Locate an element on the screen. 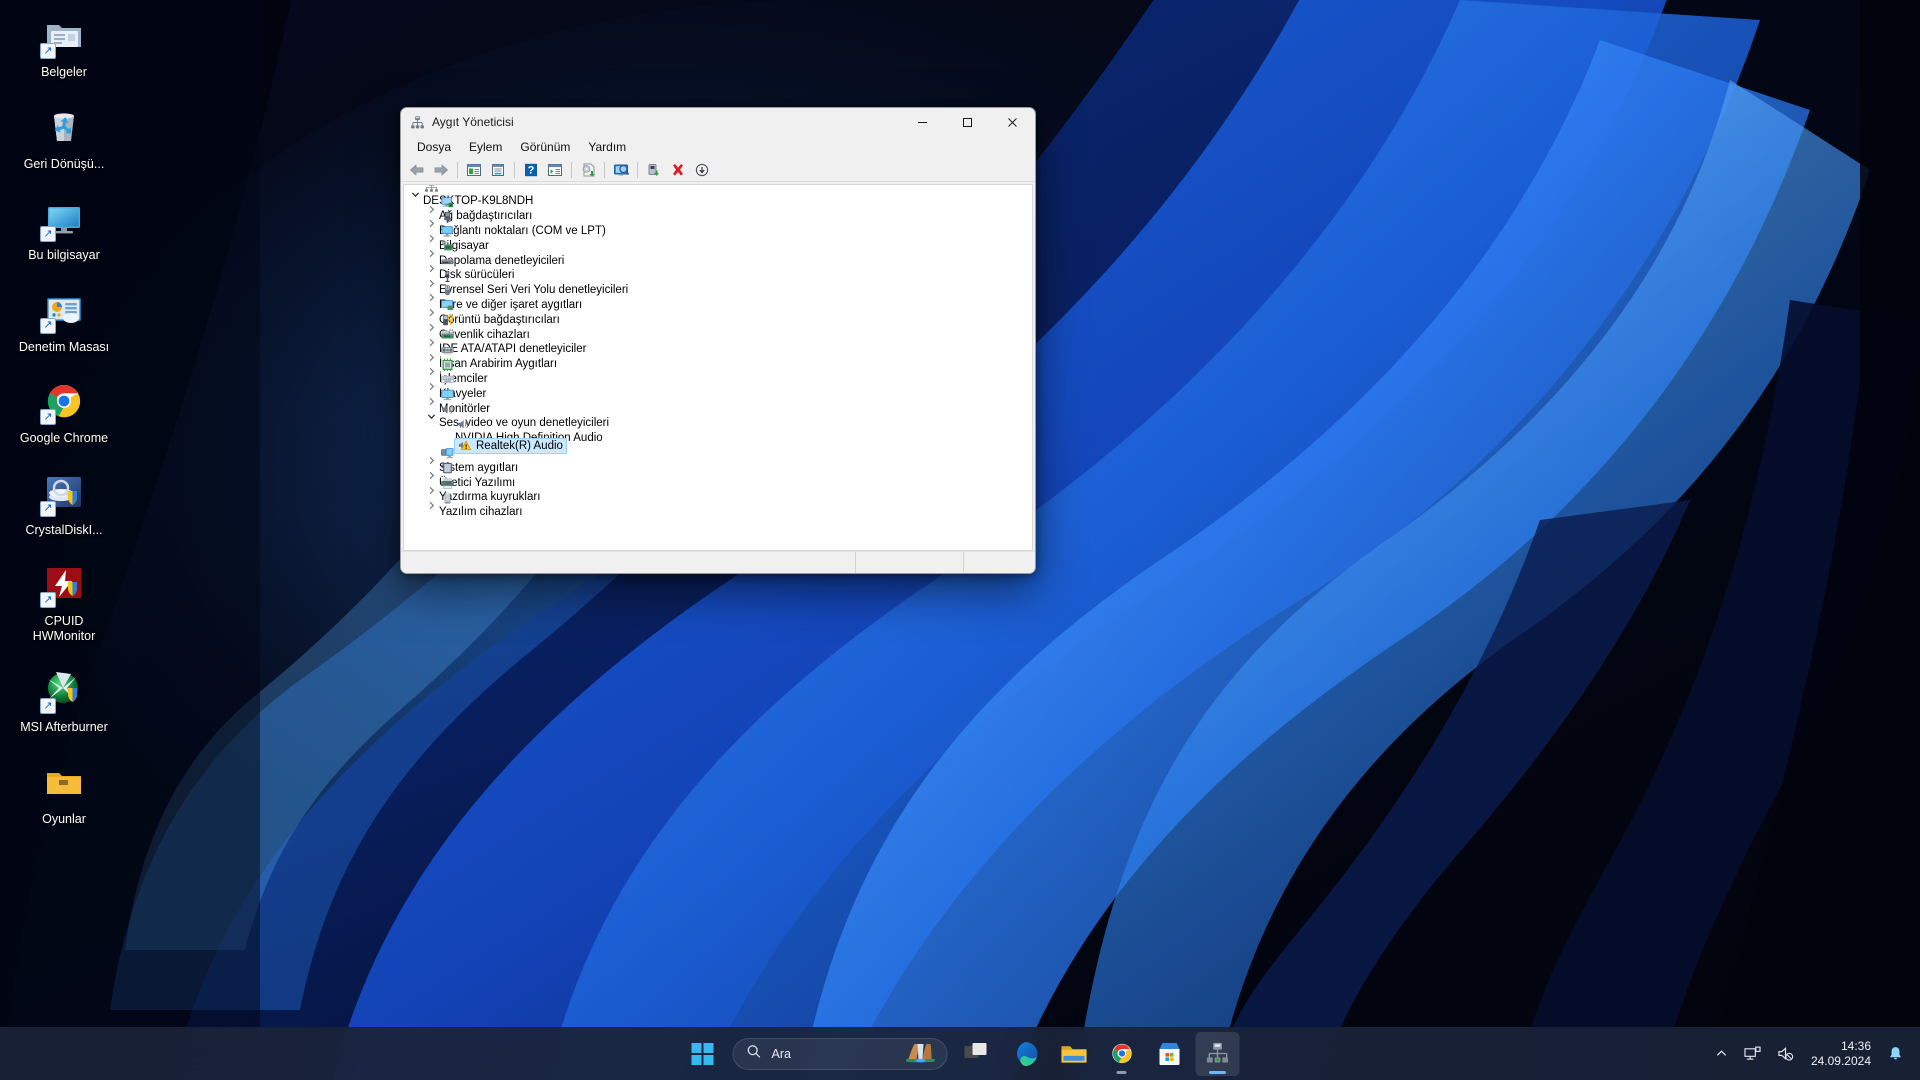 Image resolution: width=1920 pixels, height=1080 pixels. hwmonitor-icon: ↗ is located at coordinates (63, 584).